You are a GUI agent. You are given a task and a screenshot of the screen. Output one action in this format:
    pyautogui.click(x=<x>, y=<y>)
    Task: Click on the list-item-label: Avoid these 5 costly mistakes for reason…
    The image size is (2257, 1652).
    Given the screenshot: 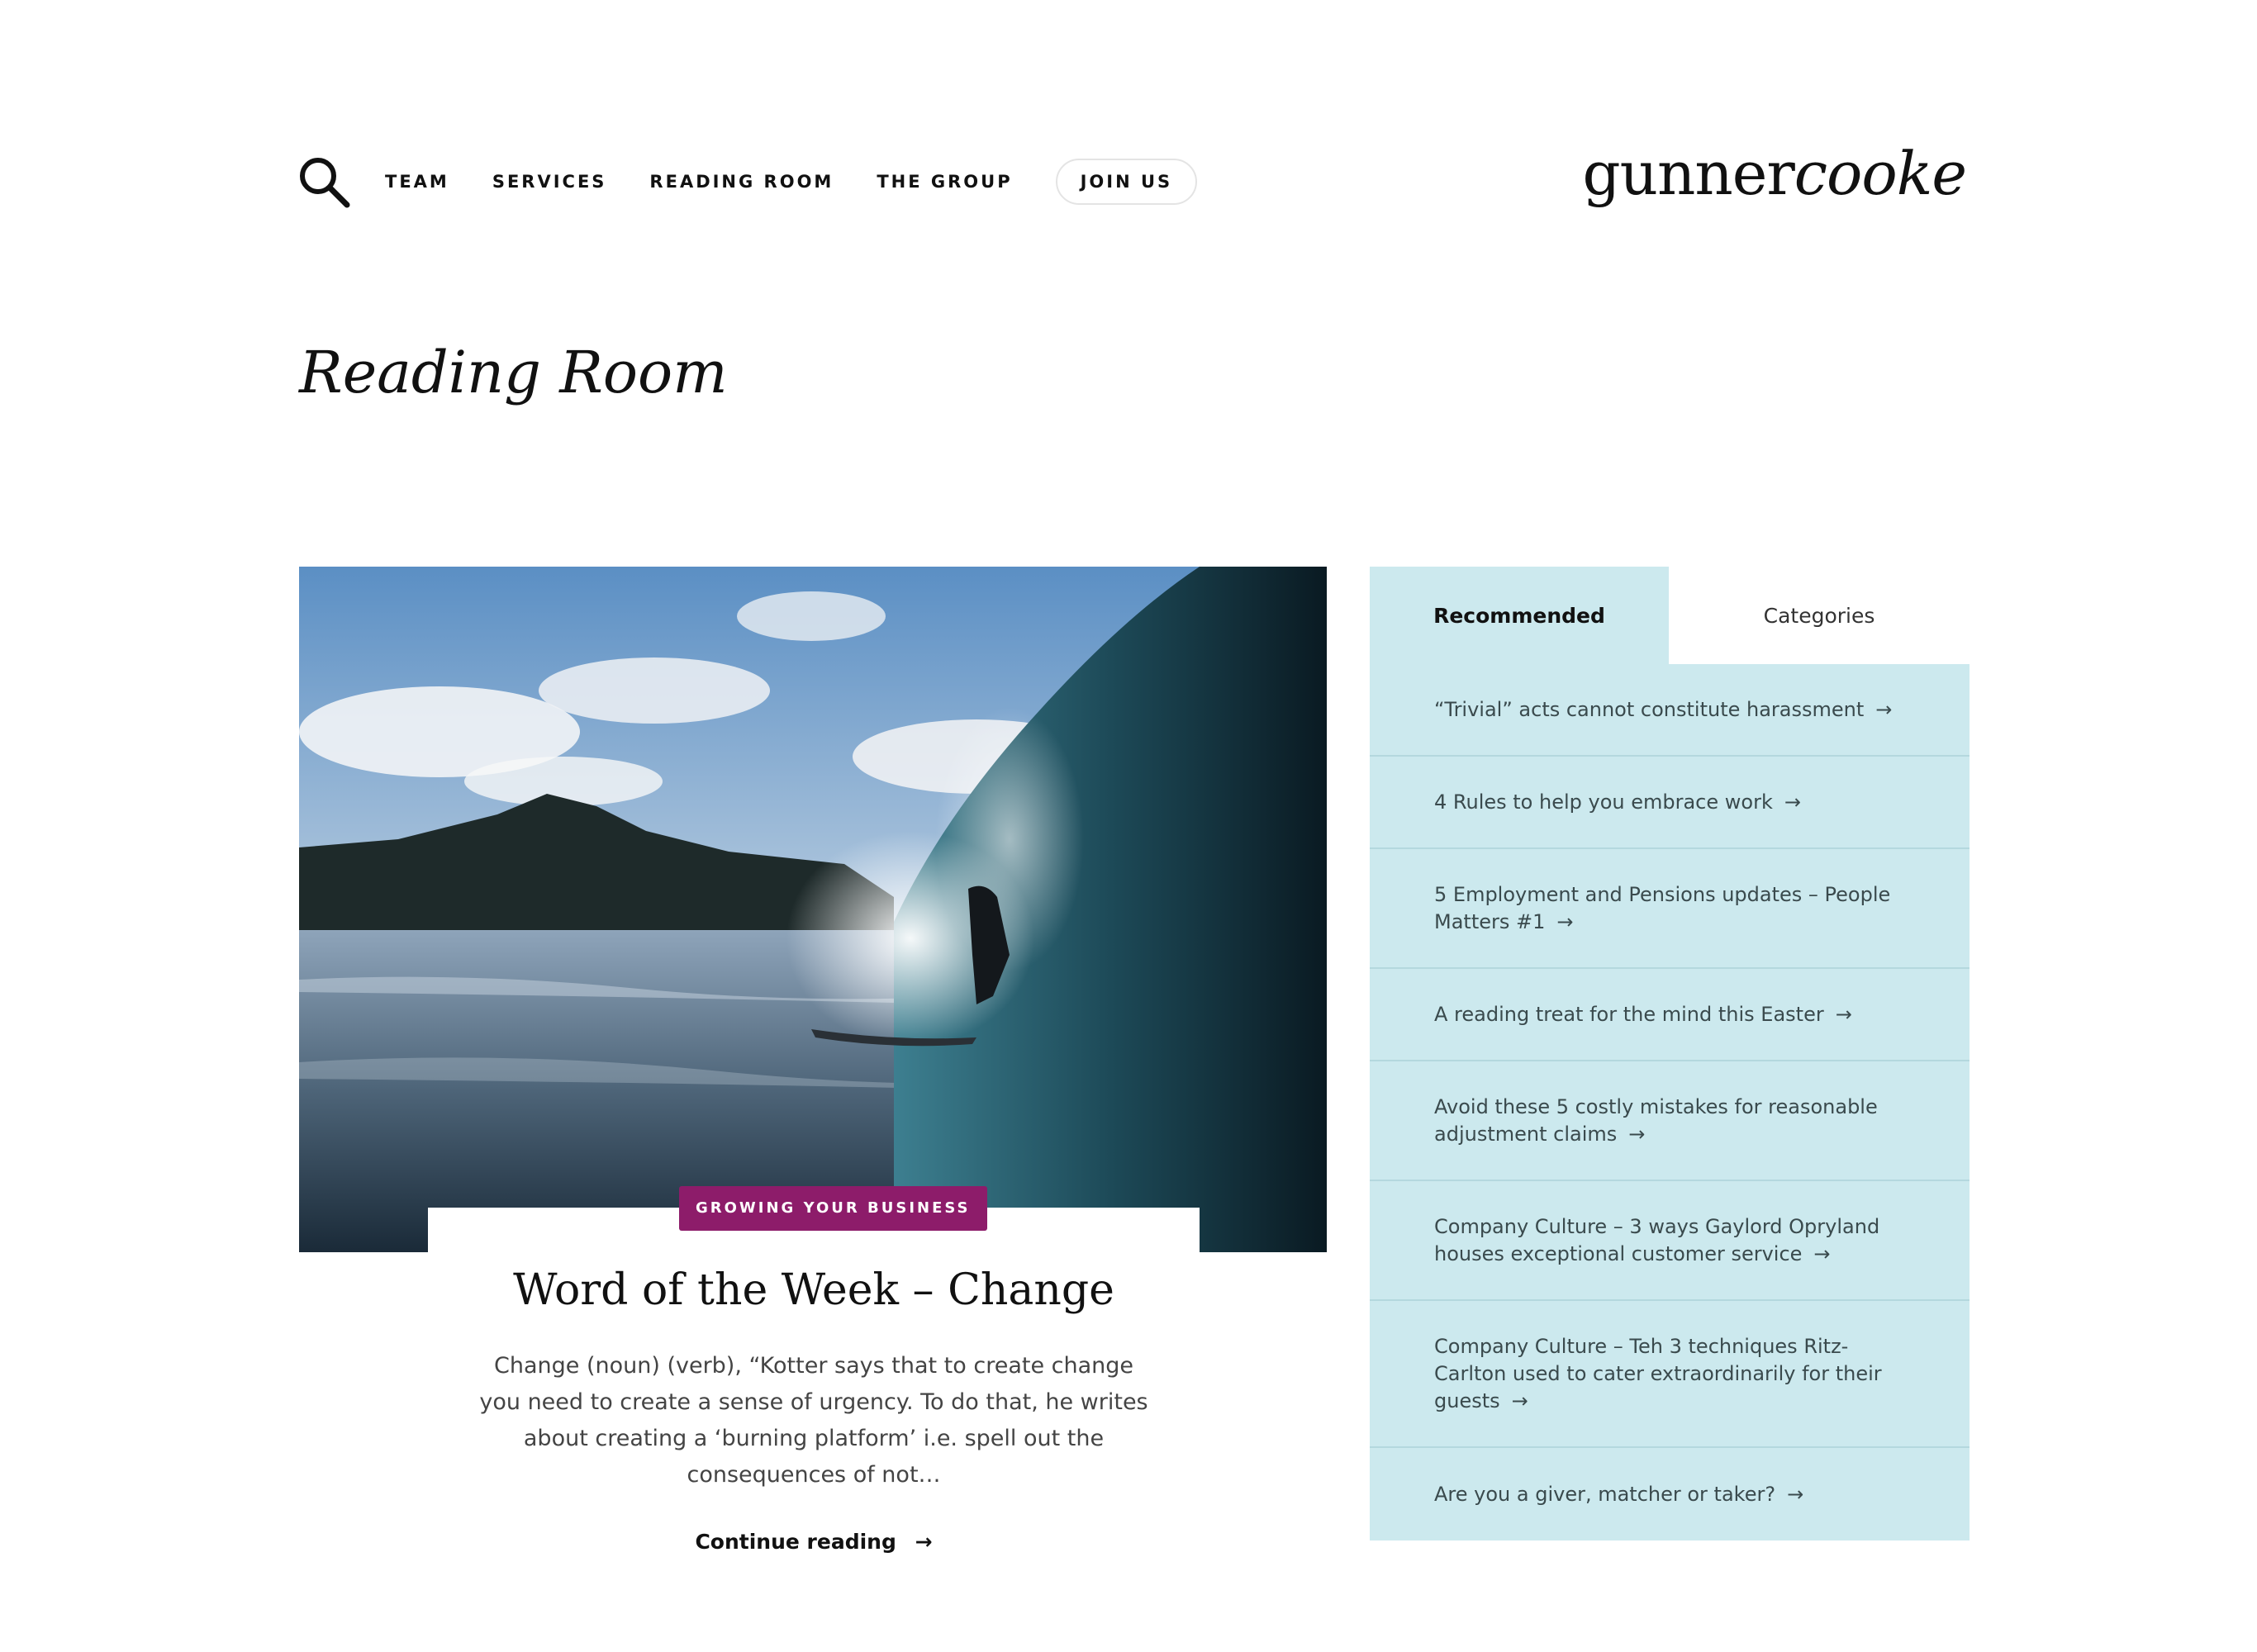 What is the action you would take?
    pyautogui.click(x=1656, y=1120)
    